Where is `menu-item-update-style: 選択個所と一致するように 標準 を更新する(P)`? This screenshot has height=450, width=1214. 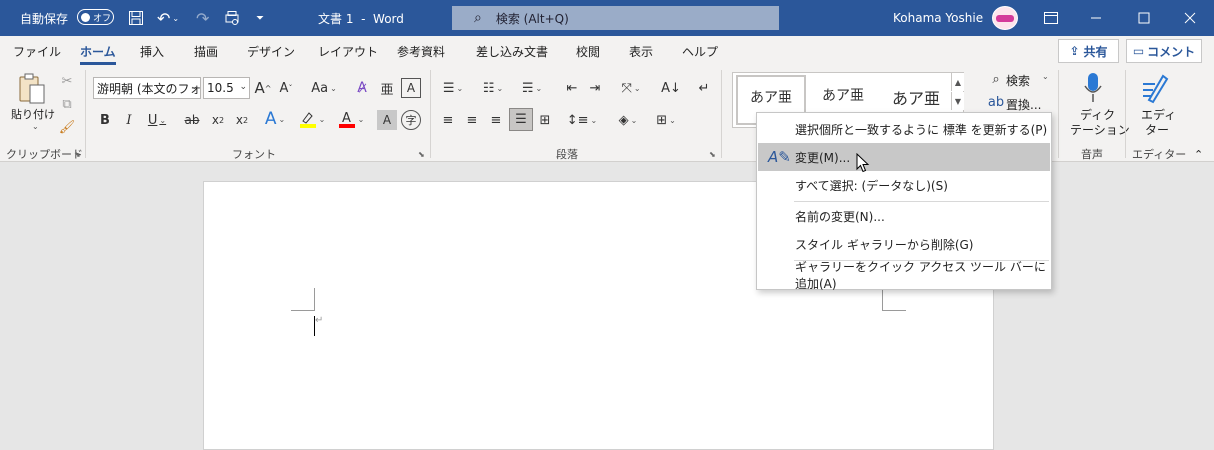
menu-item-update-style: 選択個所と一致するように 標準 を更新する(P) is located at coordinates (904, 129).